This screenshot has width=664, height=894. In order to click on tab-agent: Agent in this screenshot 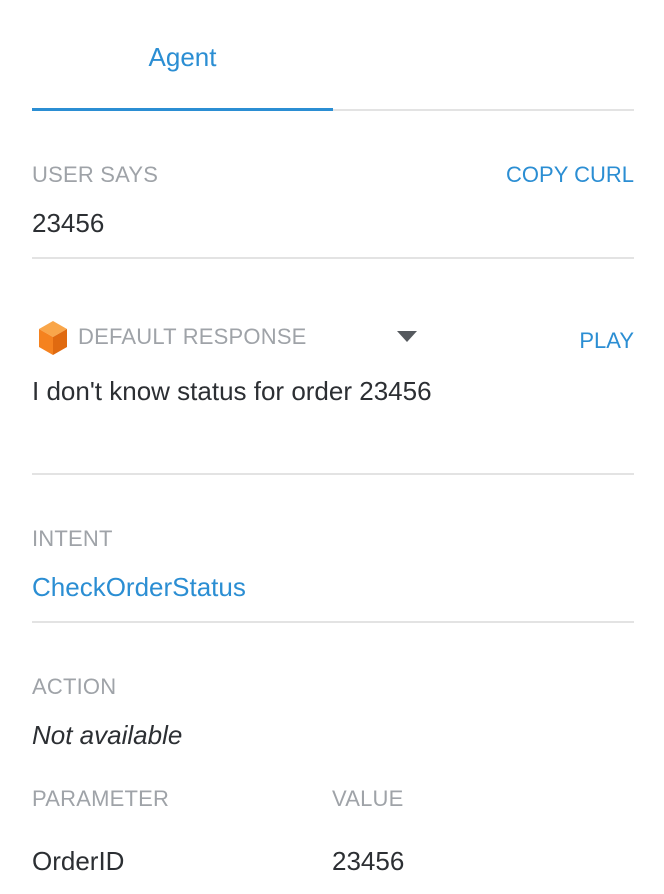, I will do `click(182, 55)`.